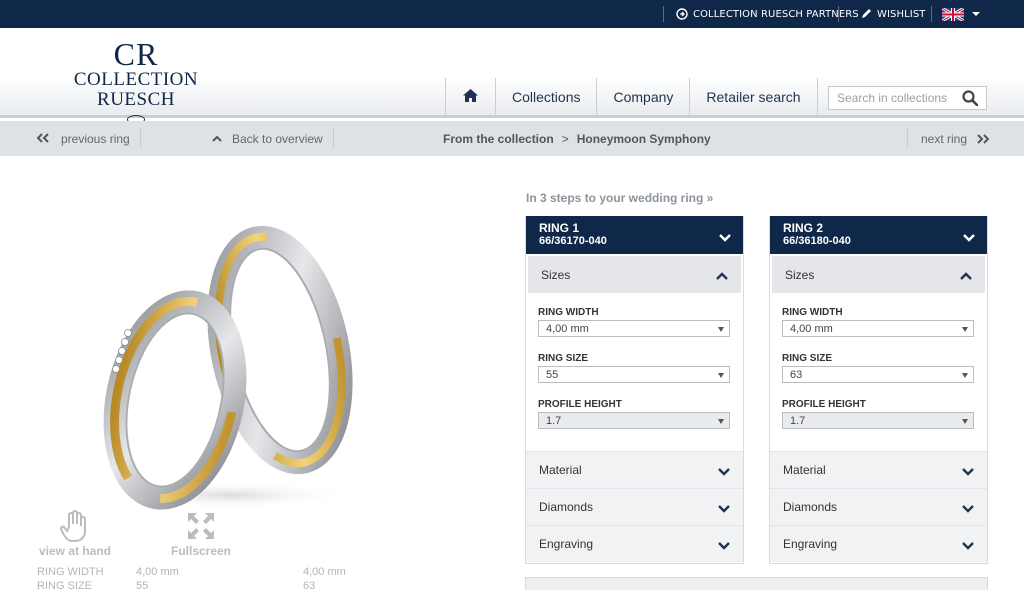 The height and width of the screenshot is (590, 1024). I want to click on fullscreen-button: Fullscreen, so click(201, 533).